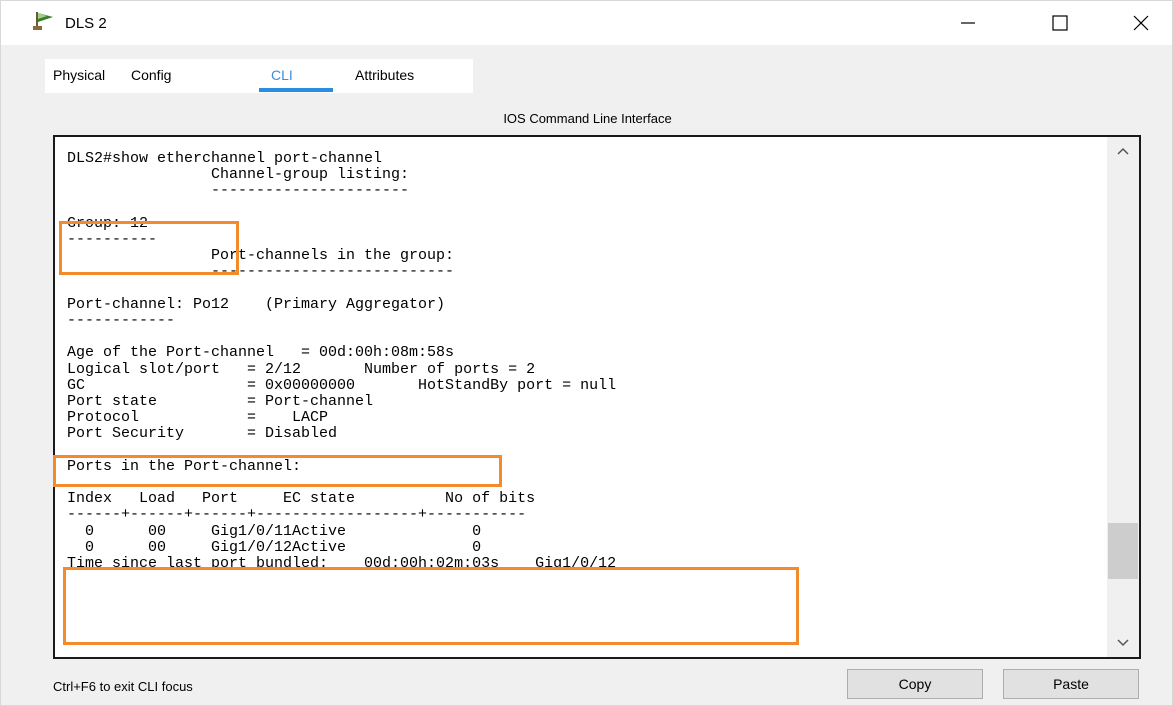  Describe the element at coordinates (259, 76) in the screenshot. I see `tab-bar: Physical Config CLI Attributes` at that location.